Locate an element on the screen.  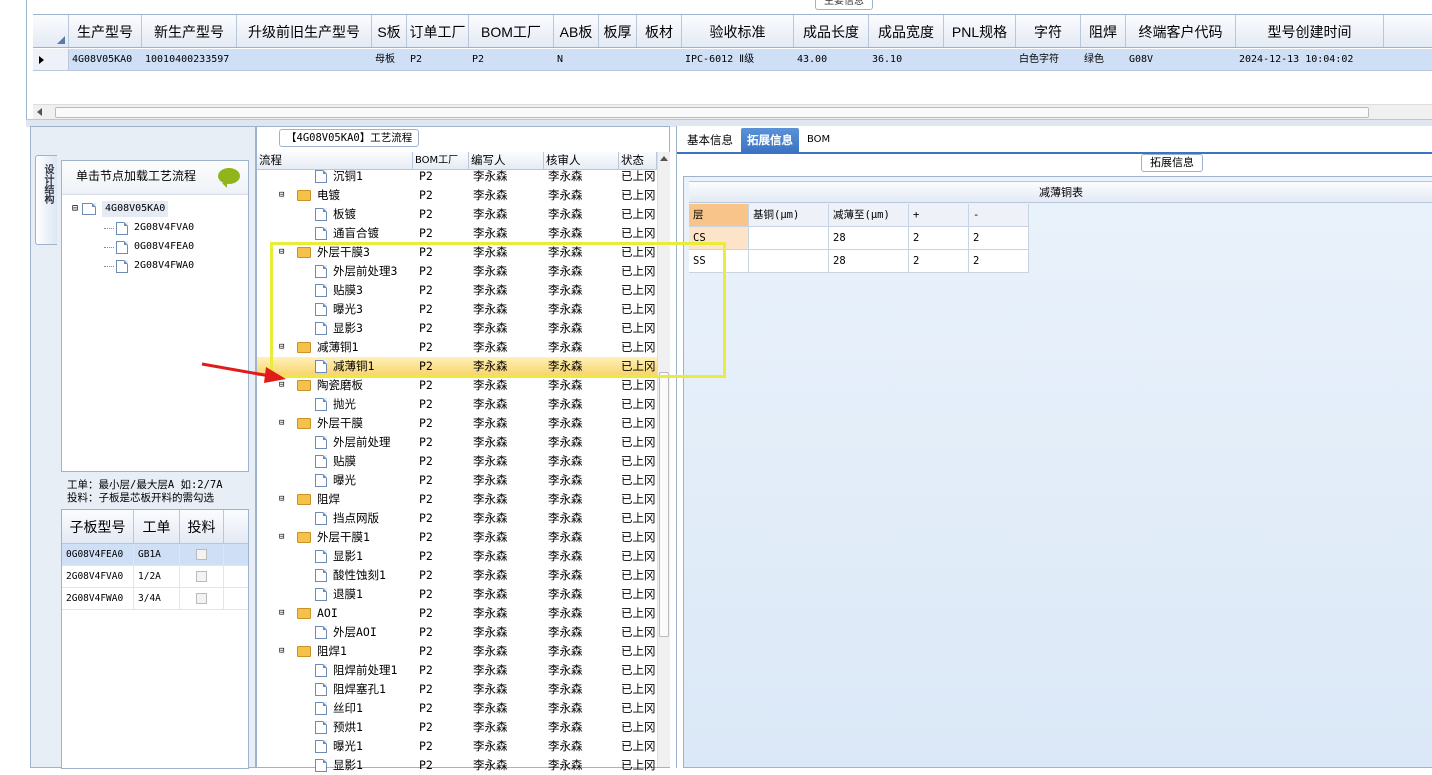
flow-cell-name: 退膜1 is located at coordinates (335, 594).